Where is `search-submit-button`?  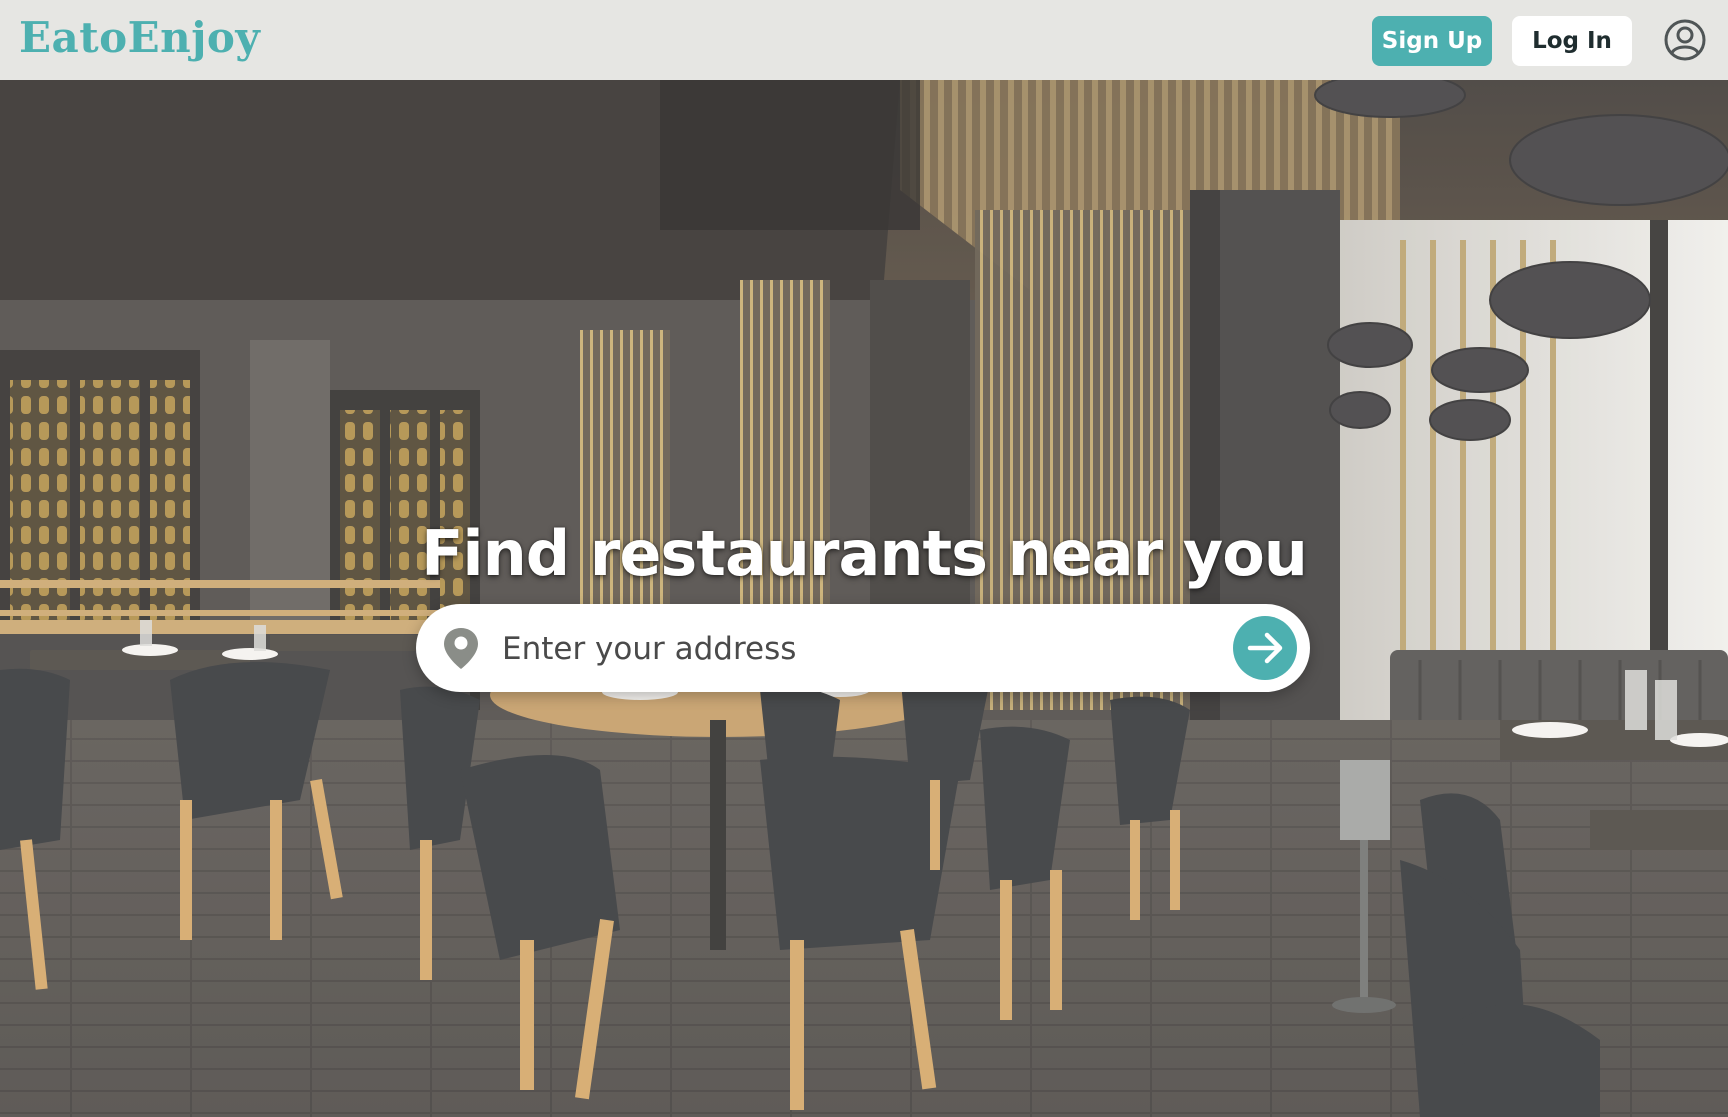 search-submit-button is located at coordinates (1265, 648).